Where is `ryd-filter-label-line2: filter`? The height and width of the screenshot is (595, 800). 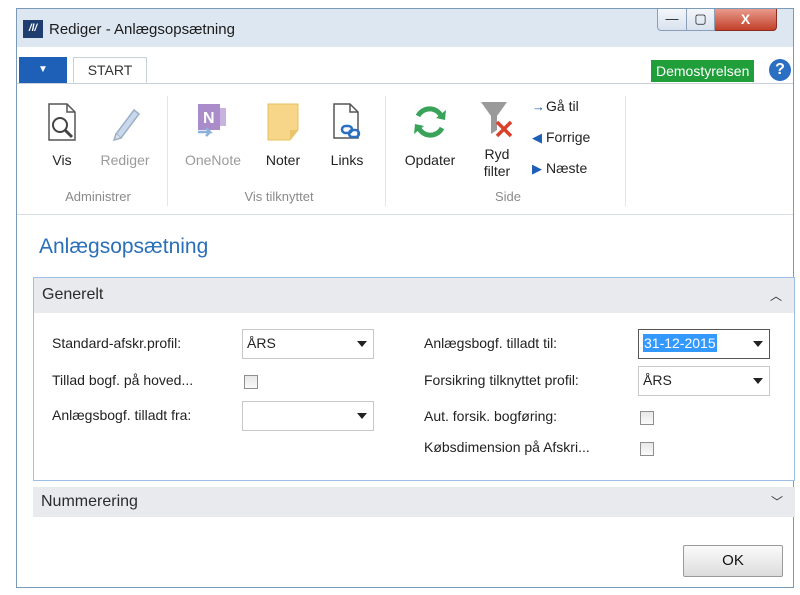 ryd-filter-label-line2: filter is located at coordinates (497, 171).